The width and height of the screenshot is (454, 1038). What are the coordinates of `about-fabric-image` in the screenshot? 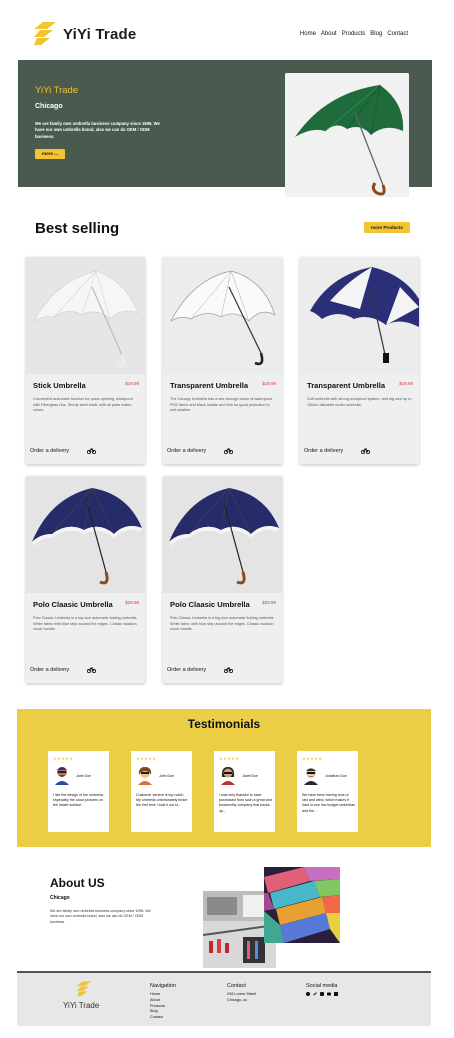 It's located at (302, 905).